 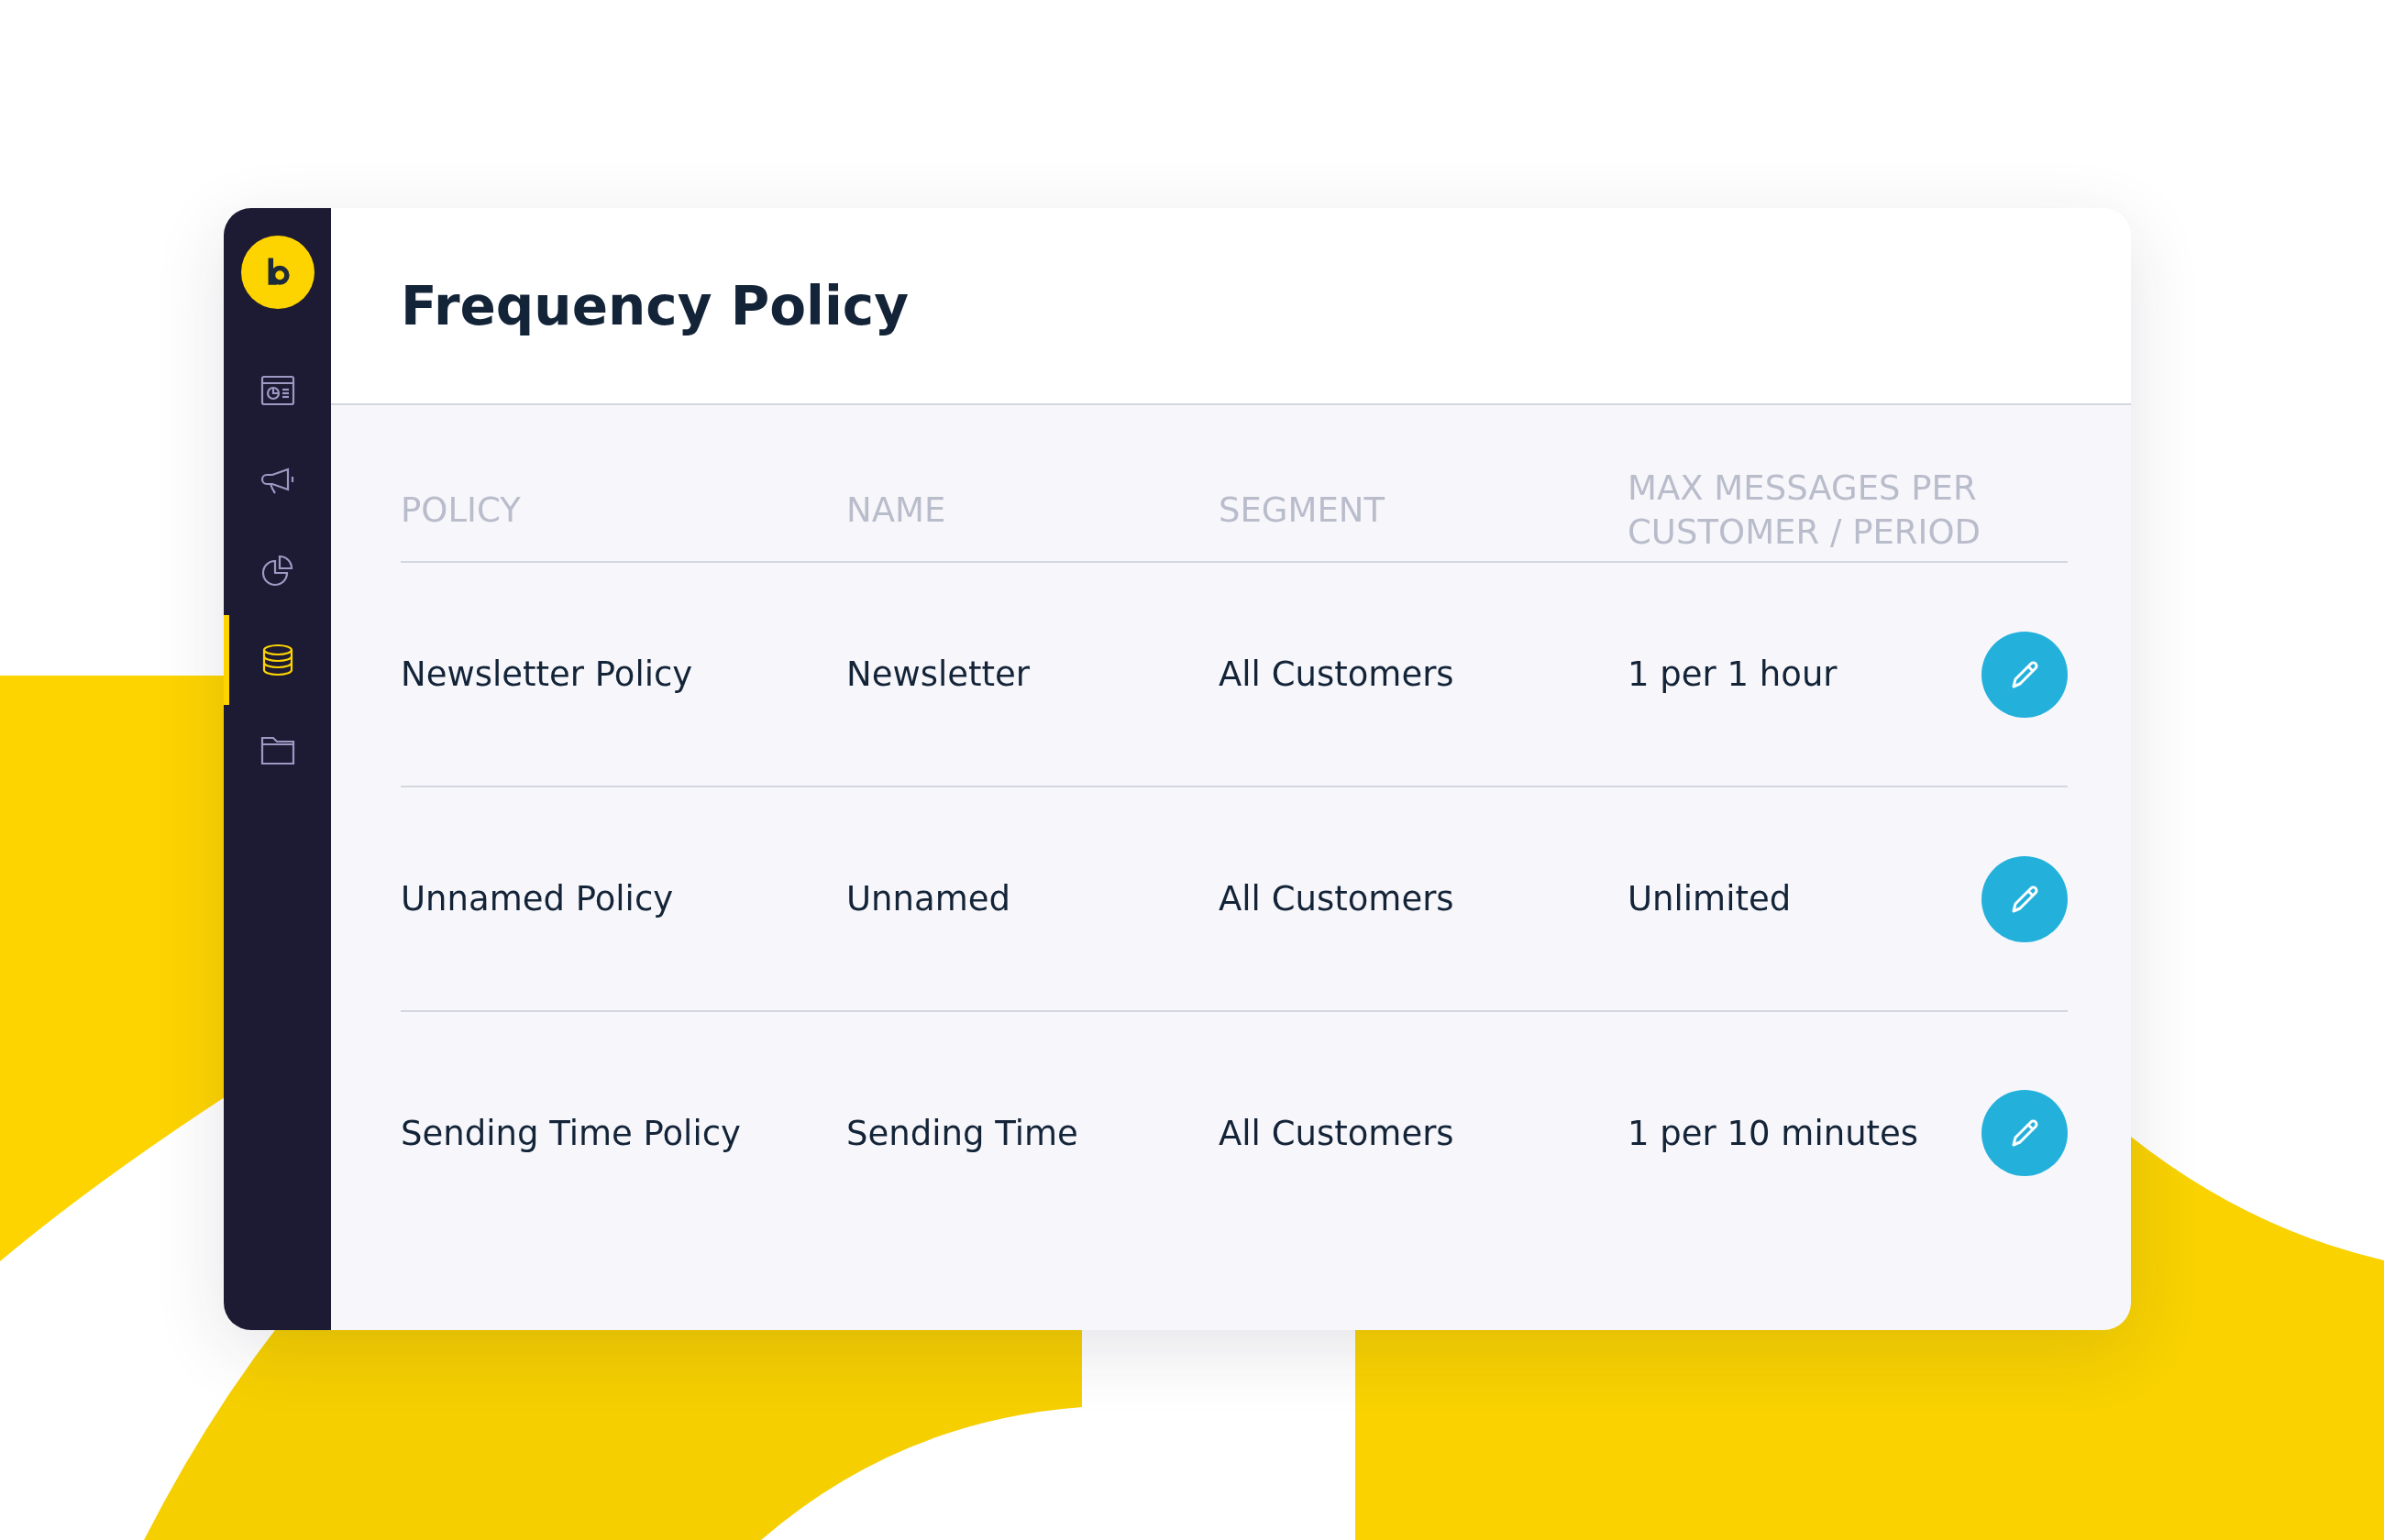 I want to click on column-header: POLICY, so click(x=461, y=511).